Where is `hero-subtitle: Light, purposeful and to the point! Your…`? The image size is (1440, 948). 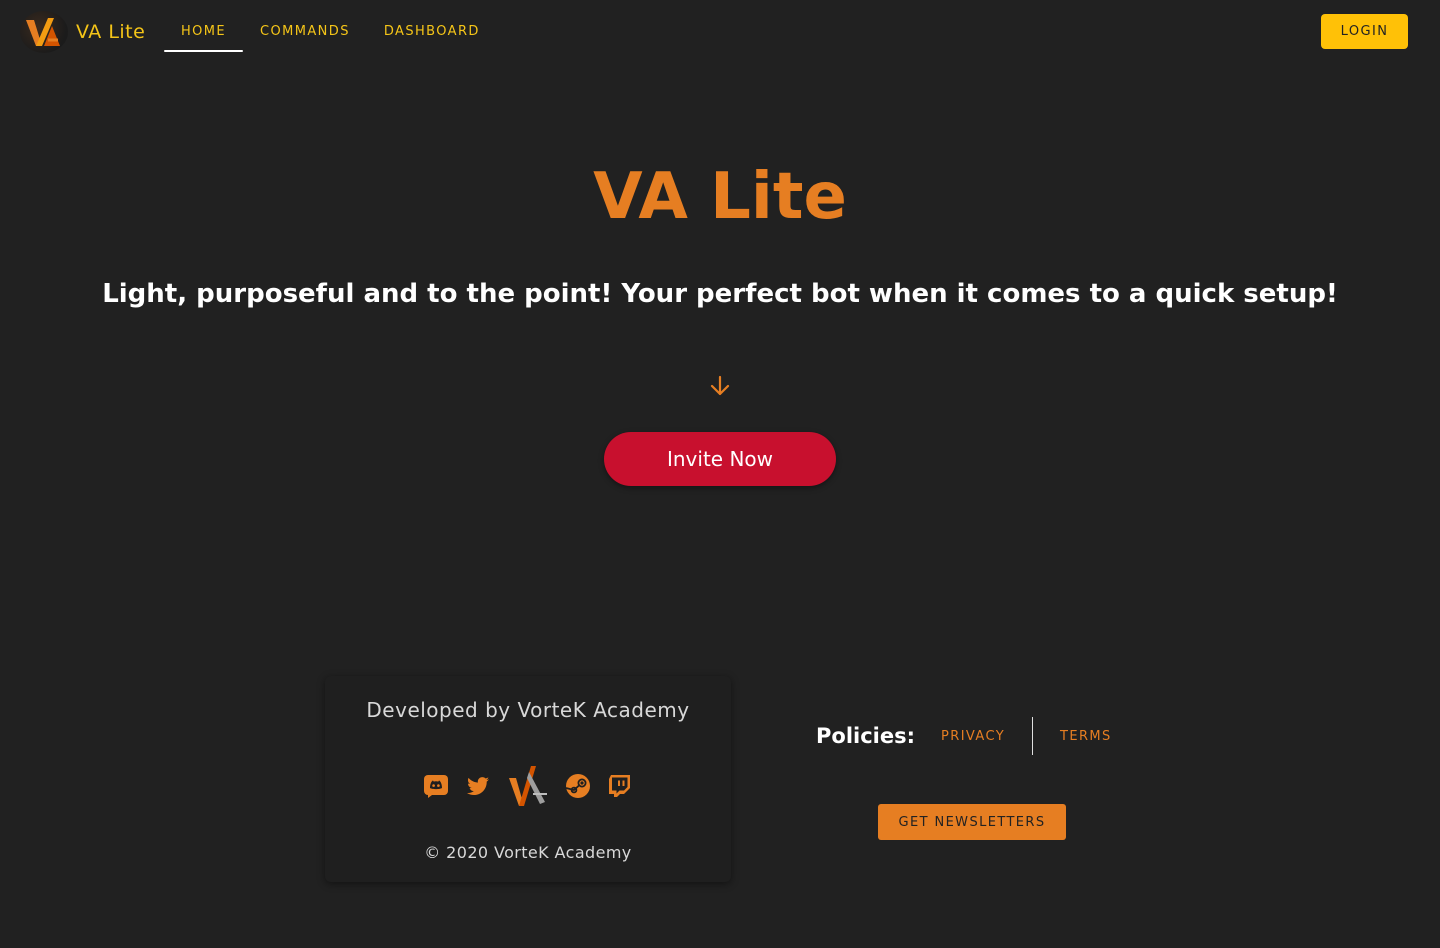
hero-subtitle: Light, purposeful and to the point! Your… is located at coordinates (720, 294).